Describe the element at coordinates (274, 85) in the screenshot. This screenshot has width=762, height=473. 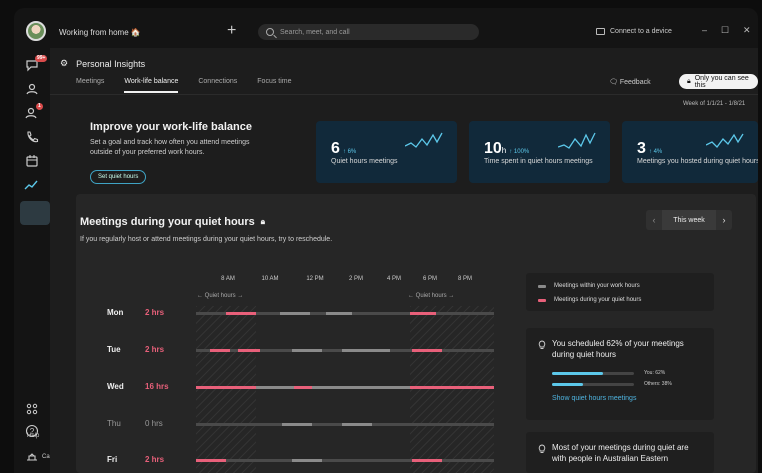
I see `tab-focus-time: Focus time` at that location.